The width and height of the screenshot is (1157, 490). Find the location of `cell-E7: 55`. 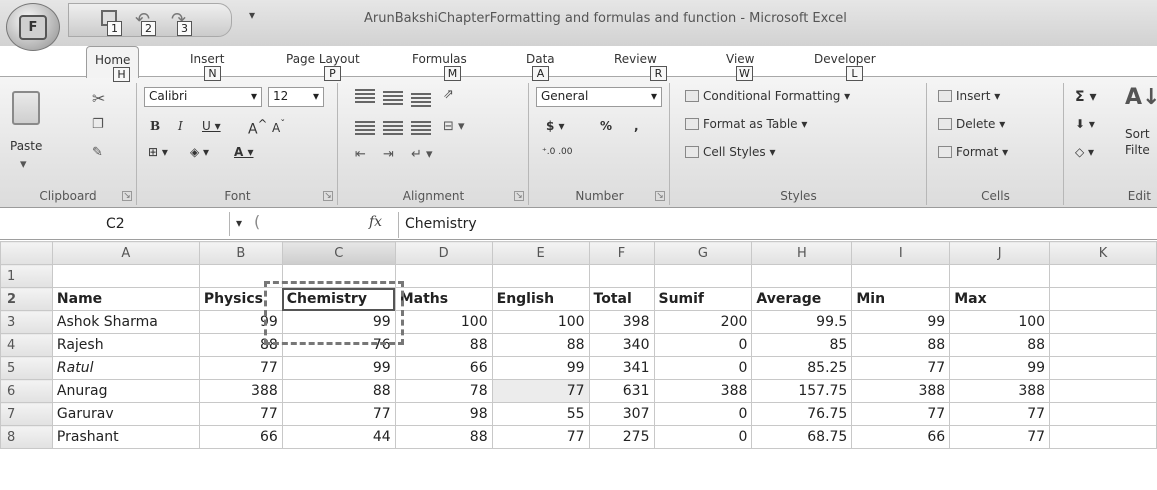

cell-E7: 55 is located at coordinates (540, 414).